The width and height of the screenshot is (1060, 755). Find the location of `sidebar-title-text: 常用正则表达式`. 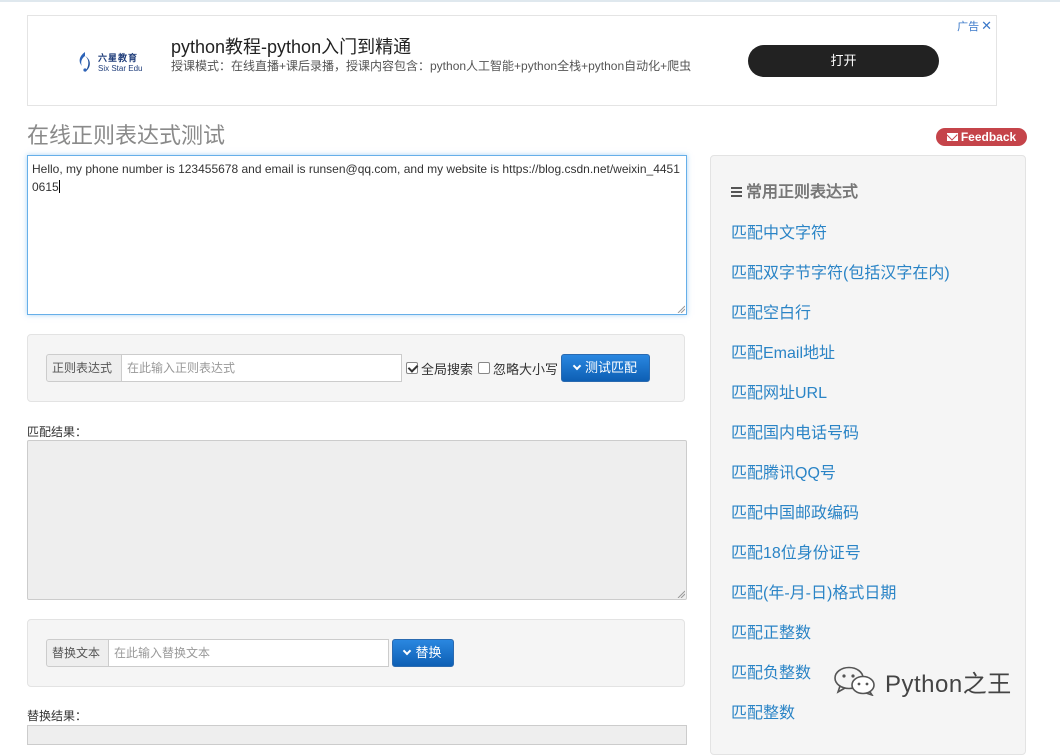

sidebar-title-text: 常用正则表达式 is located at coordinates (802, 192).